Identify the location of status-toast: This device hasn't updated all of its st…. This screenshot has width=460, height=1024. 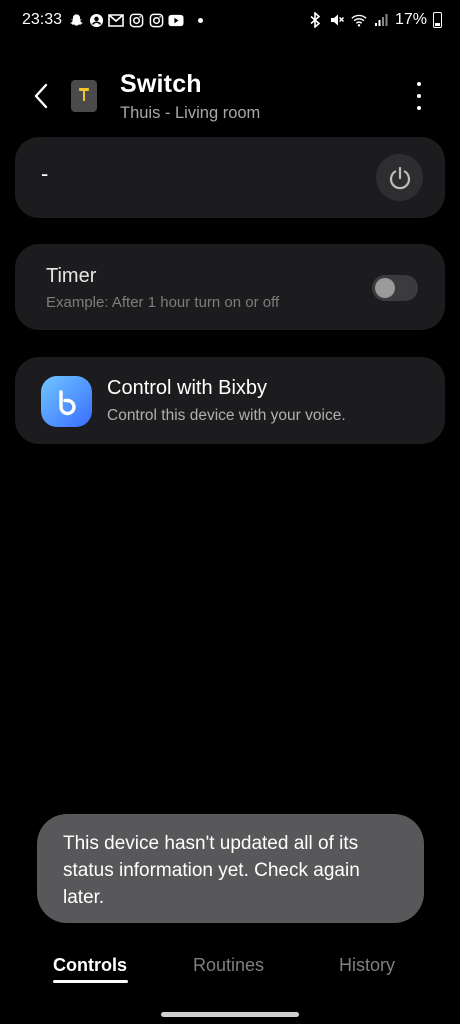
(230, 868).